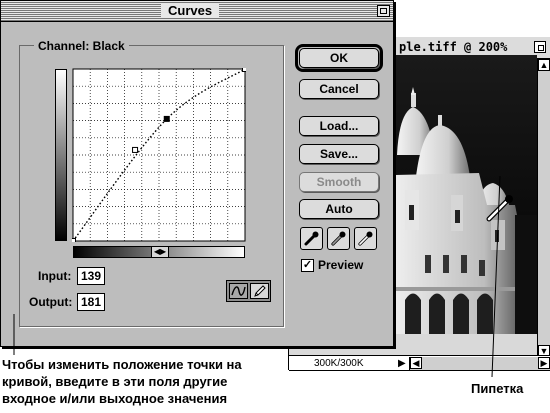 The image size is (550, 413). What do you see at coordinates (160, 252) in the screenshot?
I see `gradient-toggle-icon: ◀▶` at bounding box center [160, 252].